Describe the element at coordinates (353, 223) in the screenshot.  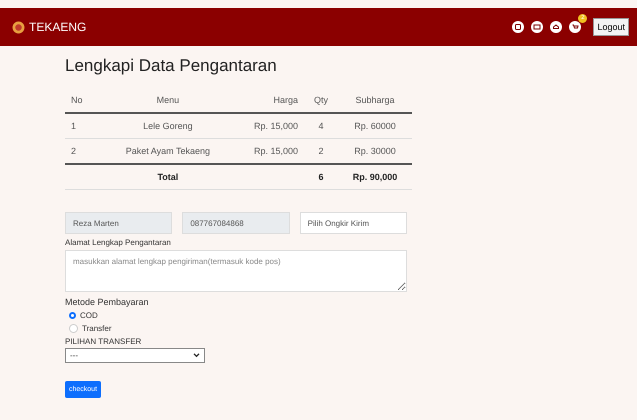
I see `shipping-field: Pilih Ongkir Kirim` at that location.